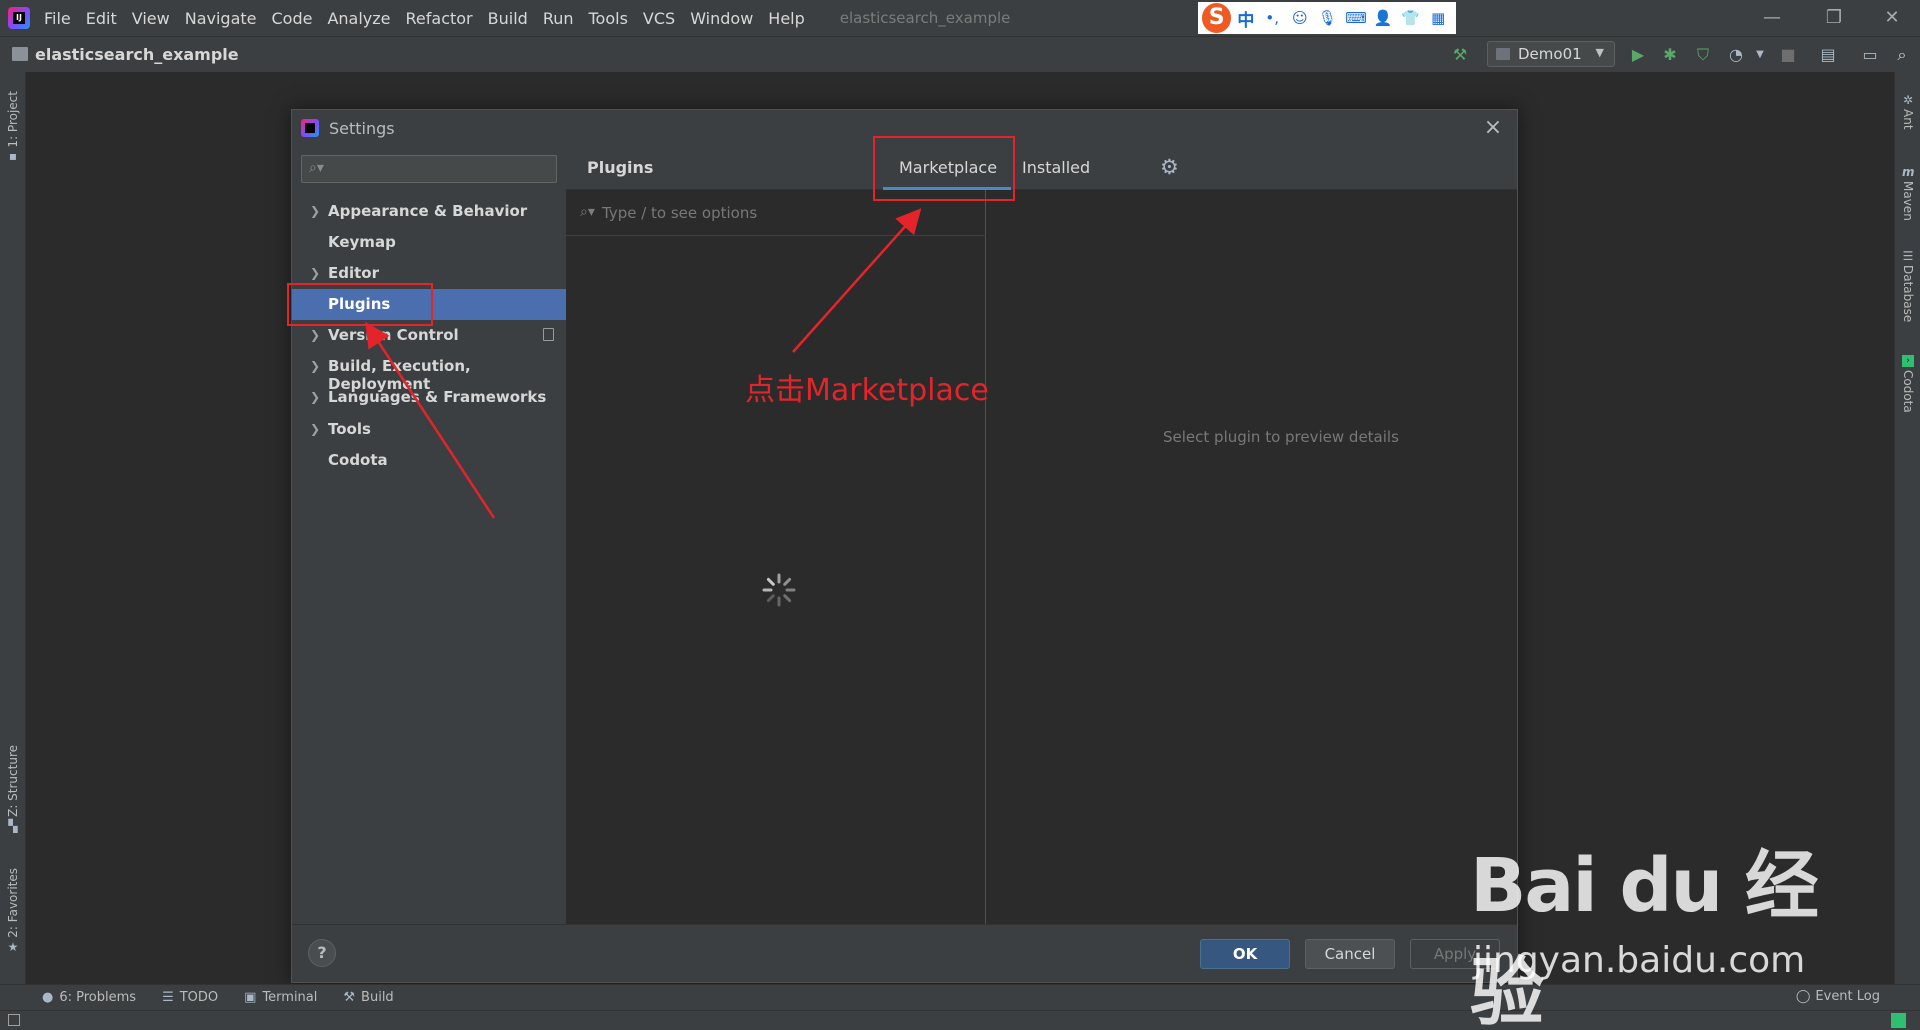 The width and height of the screenshot is (1920, 1030). Describe the element at coordinates (1788, 55) in the screenshot. I see `stop-icon: ■` at that location.